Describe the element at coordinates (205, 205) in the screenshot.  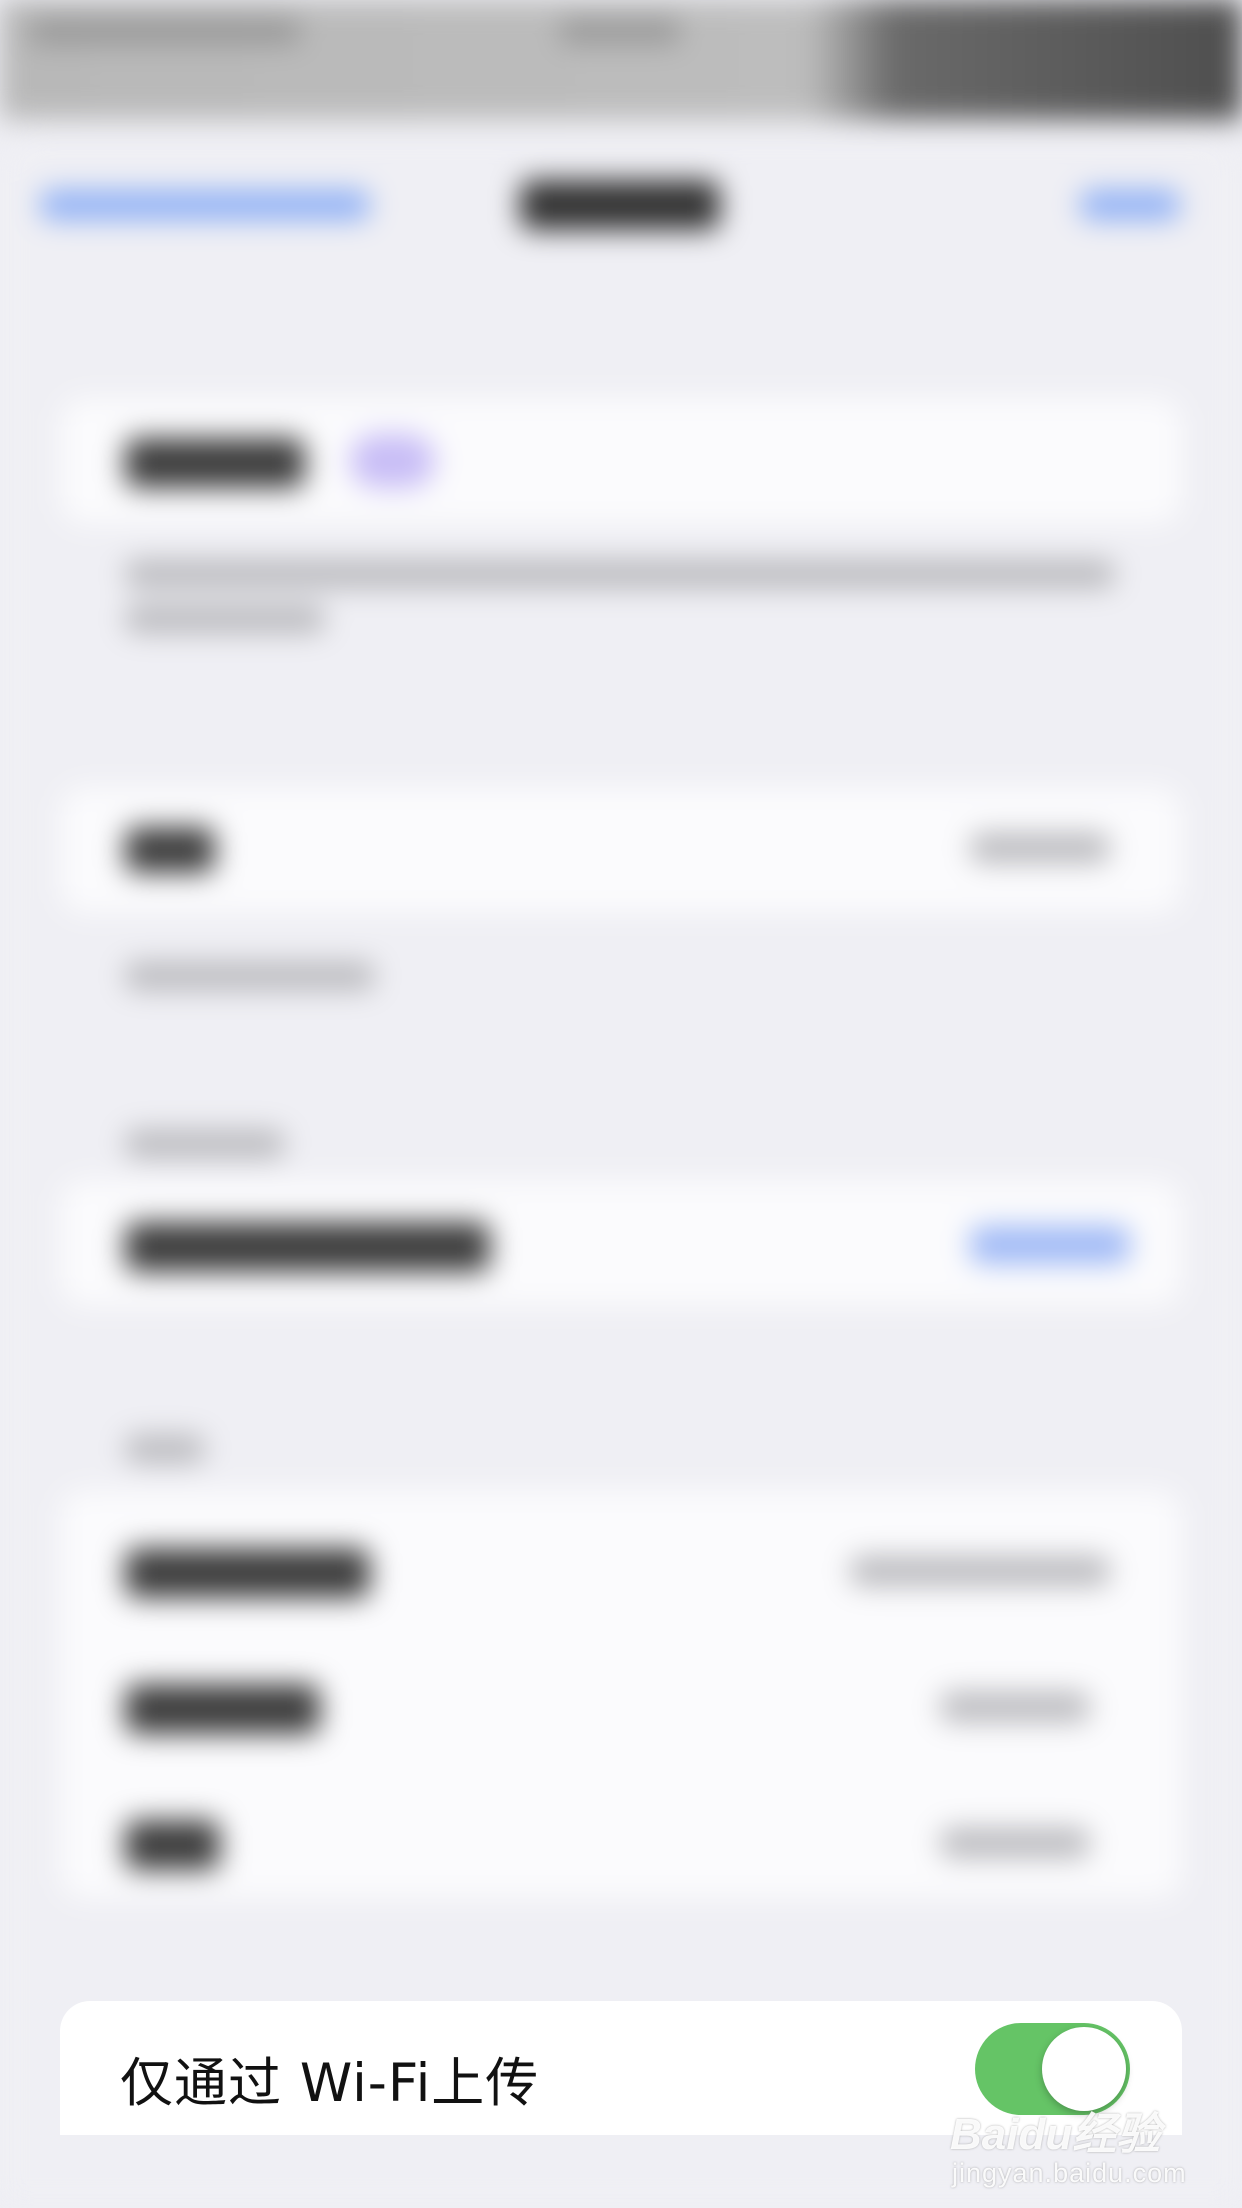
I see `back-button` at that location.